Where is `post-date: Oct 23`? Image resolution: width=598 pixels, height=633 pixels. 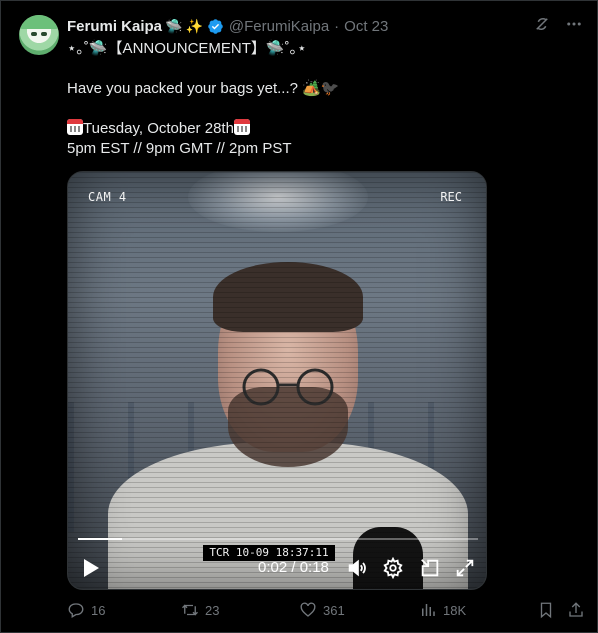
post-date: Oct 23 is located at coordinates (366, 26).